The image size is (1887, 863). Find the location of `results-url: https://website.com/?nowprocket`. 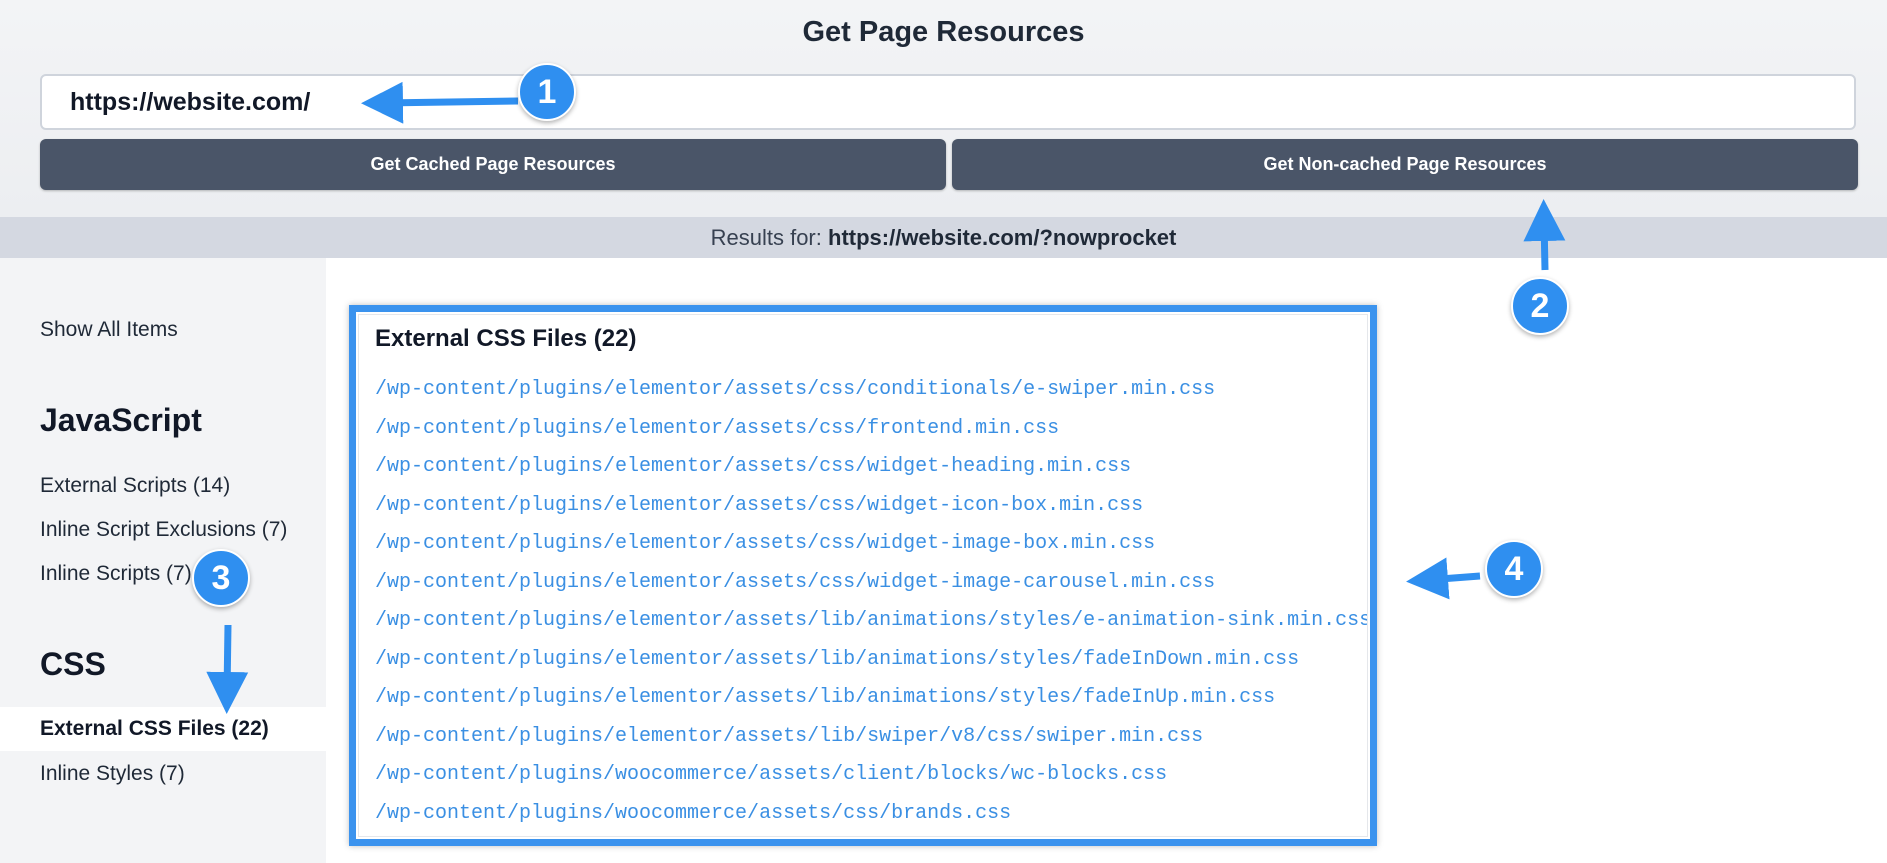

results-url: https://website.com/?nowprocket is located at coordinates (1002, 237).